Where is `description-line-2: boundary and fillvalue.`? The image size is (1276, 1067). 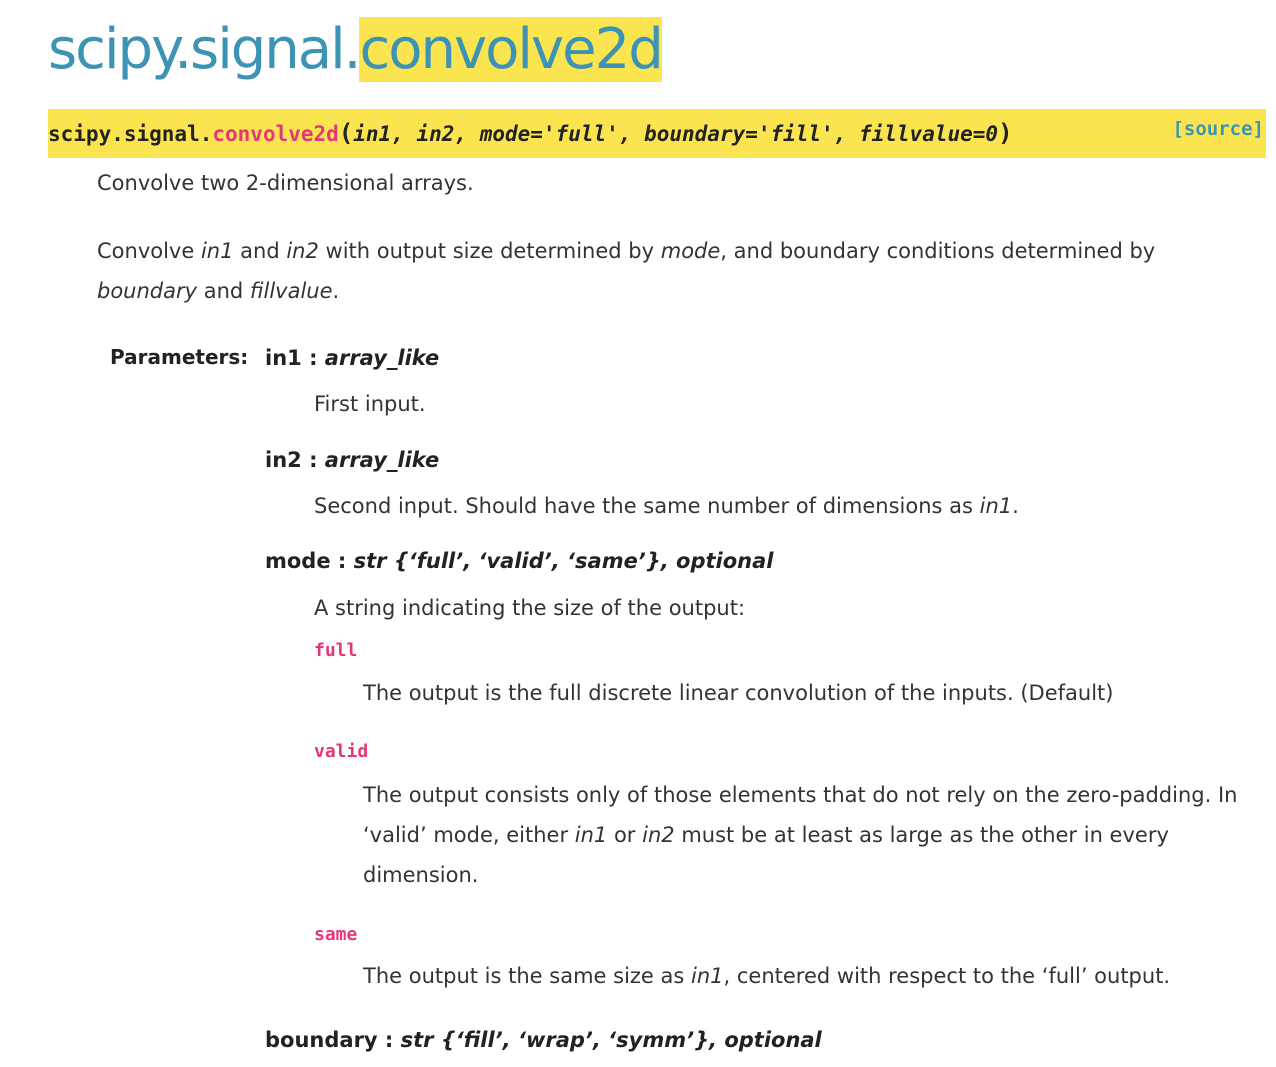 description-line-2: boundary and fillvalue. is located at coordinates (218, 291).